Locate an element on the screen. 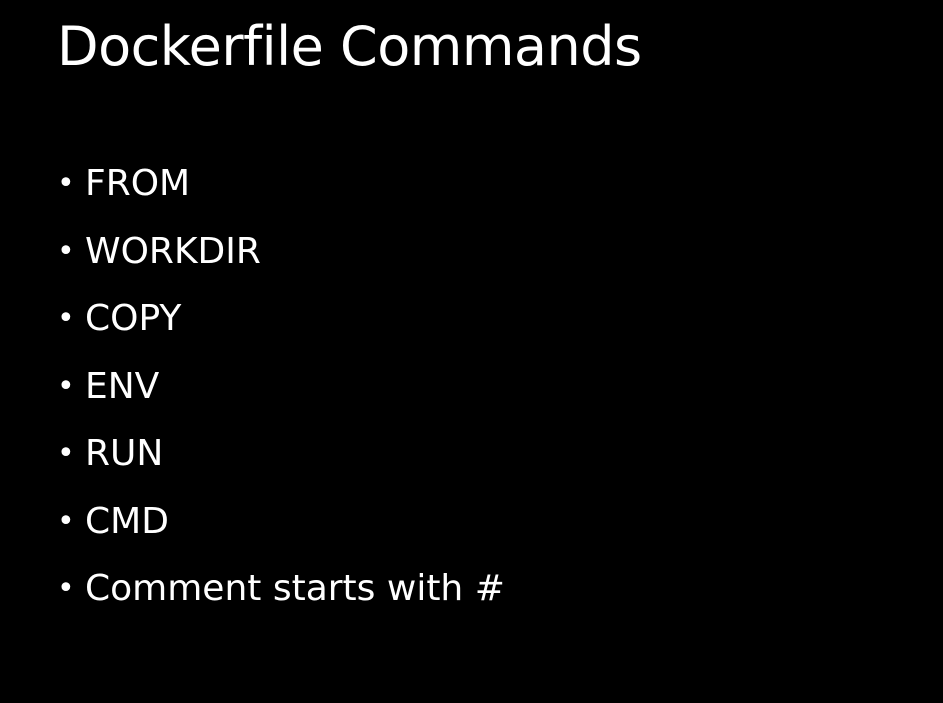 The image size is (943, 703). bullet-text: CMD is located at coordinates (127, 521).